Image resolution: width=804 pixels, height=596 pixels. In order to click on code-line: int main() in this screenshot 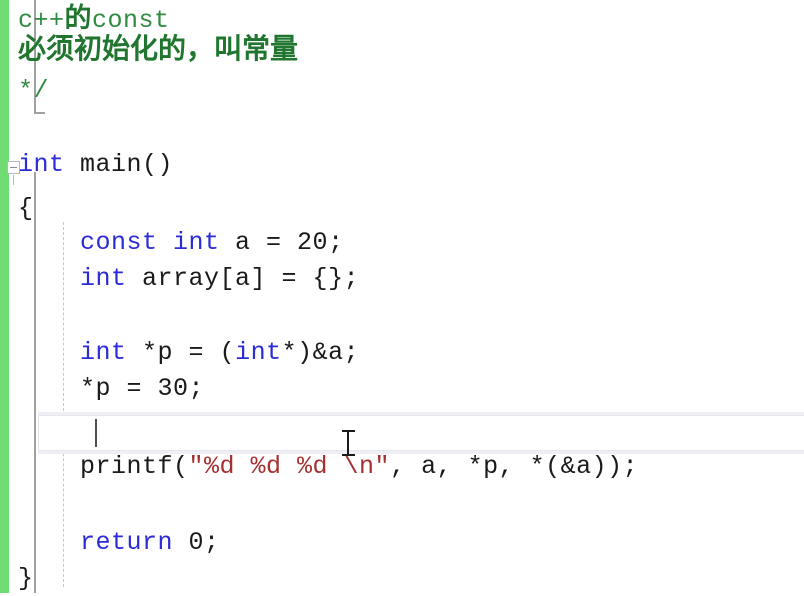, I will do `click(95, 165)`.